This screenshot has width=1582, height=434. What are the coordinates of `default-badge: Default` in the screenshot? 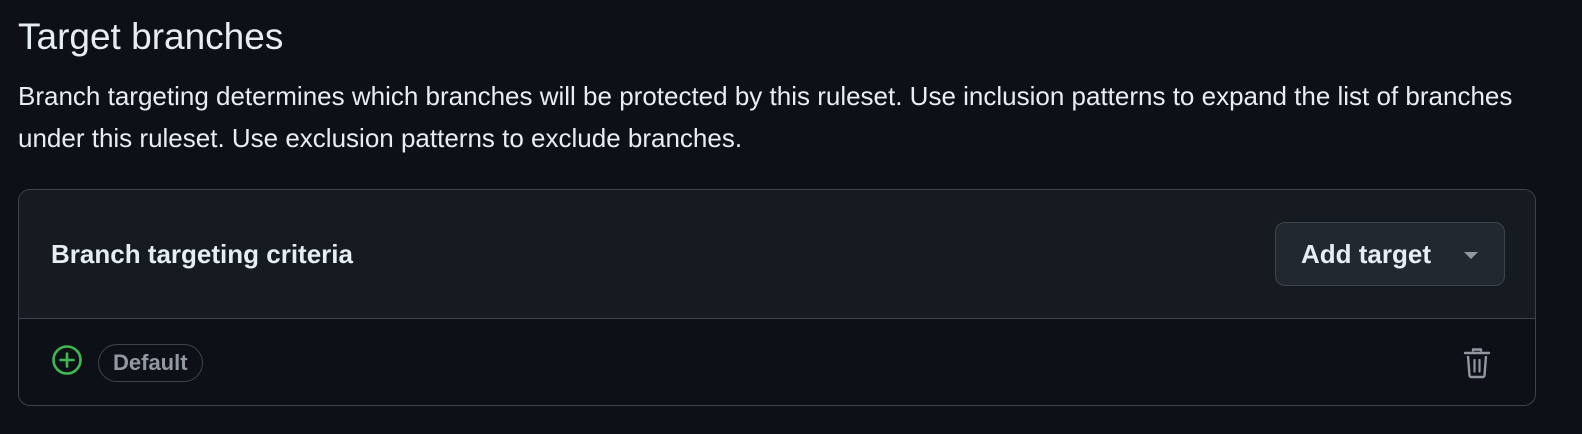 It's located at (150, 363).